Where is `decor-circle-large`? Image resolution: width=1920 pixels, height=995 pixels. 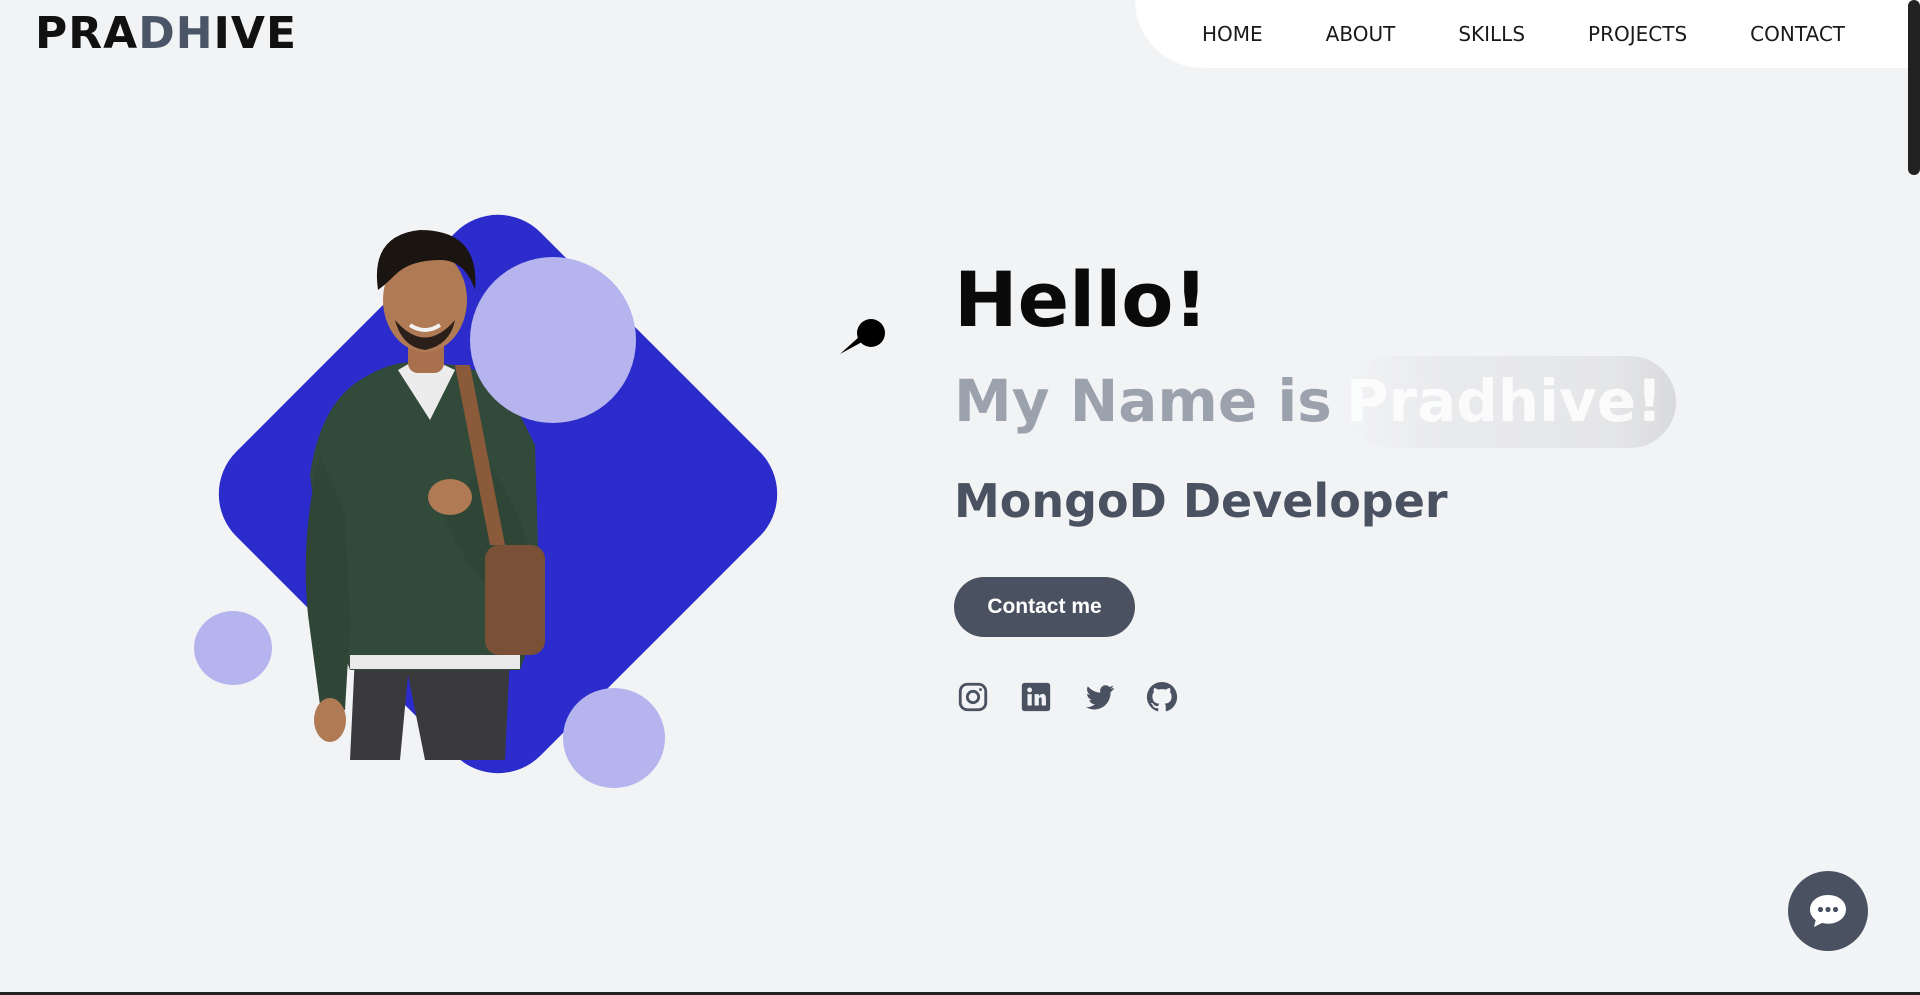
decor-circle-large is located at coordinates (553, 340).